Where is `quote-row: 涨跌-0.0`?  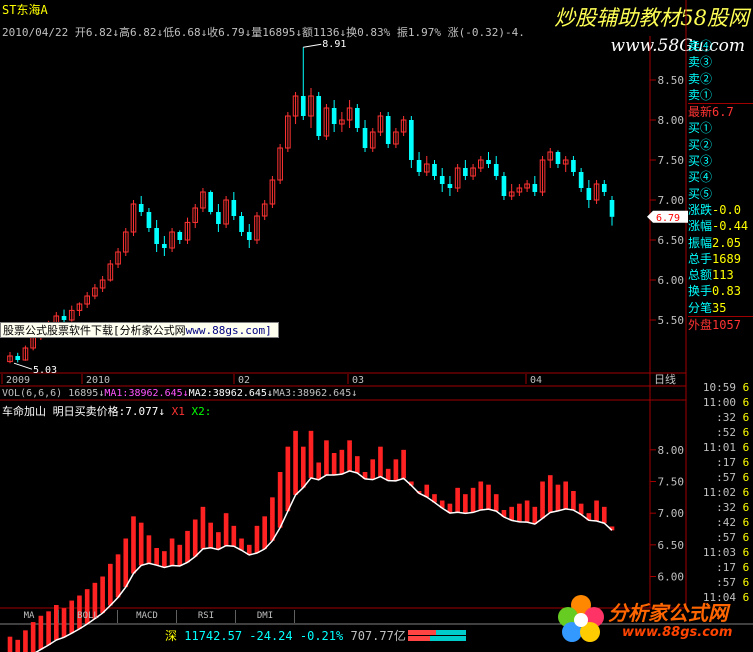
quote-row: 涨跌-0.0 is located at coordinates (720, 210).